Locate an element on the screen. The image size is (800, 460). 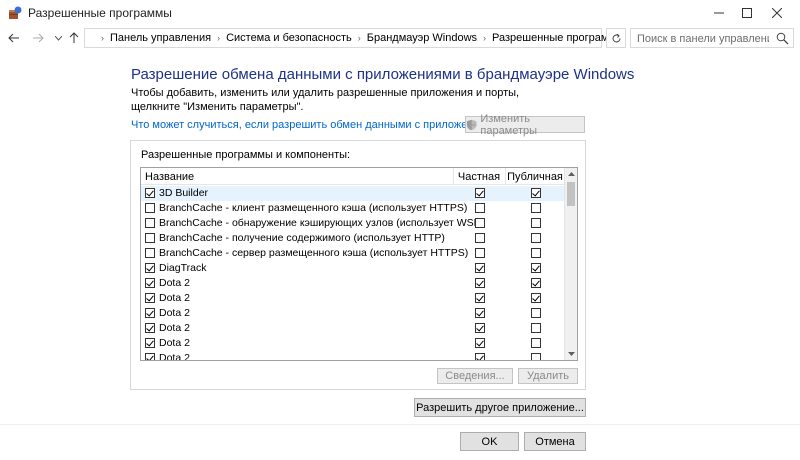
arrow-left-icon is located at coordinates (13, 38).